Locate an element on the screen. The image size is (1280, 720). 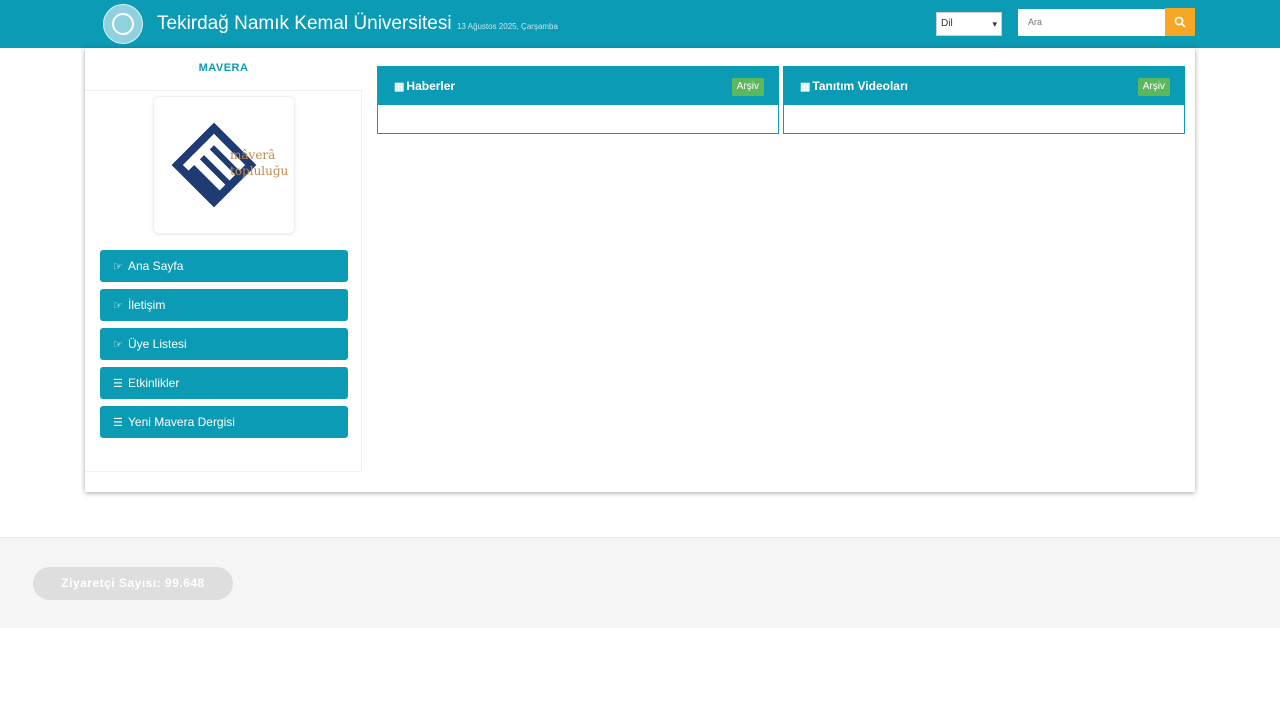
videos-panel: ▦ Tanıtım Videoları Arşiv is located at coordinates (984, 100).